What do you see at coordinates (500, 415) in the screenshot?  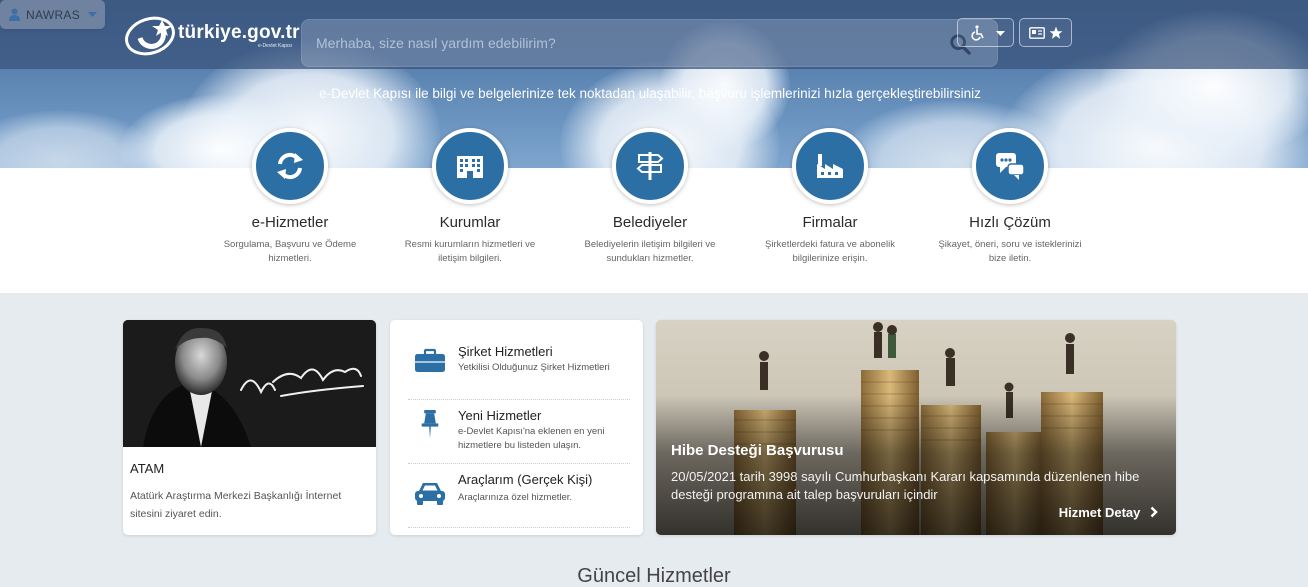 I see `link-title: Yeni Hizmetler` at bounding box center [500, 415].